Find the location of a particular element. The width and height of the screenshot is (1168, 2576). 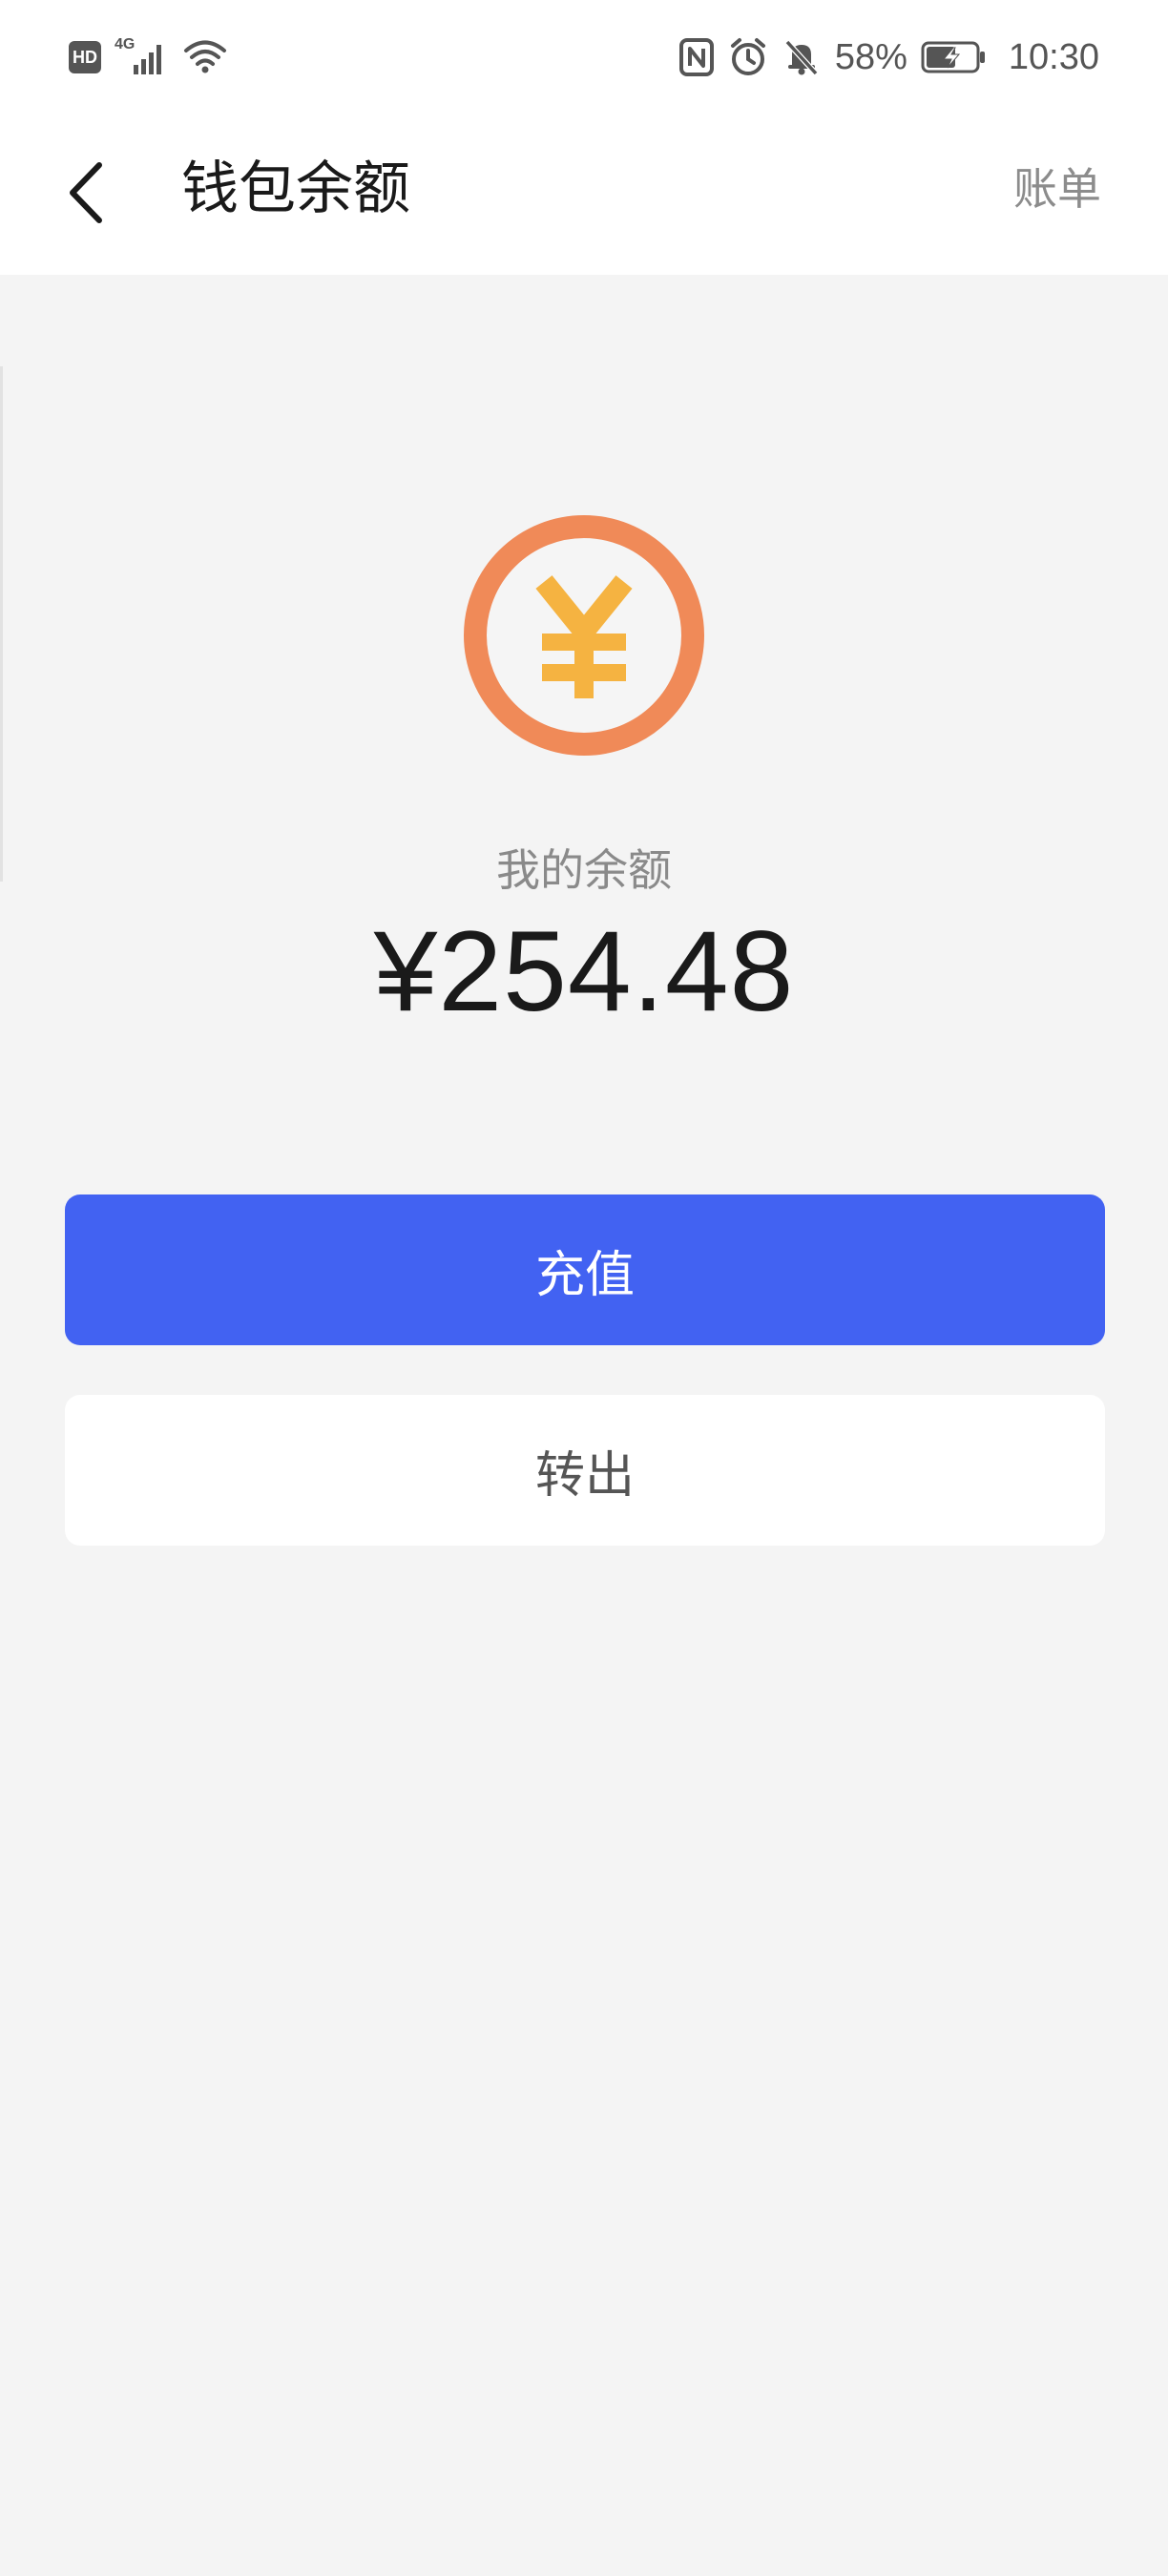

hd-badge: HD is located at coordinates (85, 57).